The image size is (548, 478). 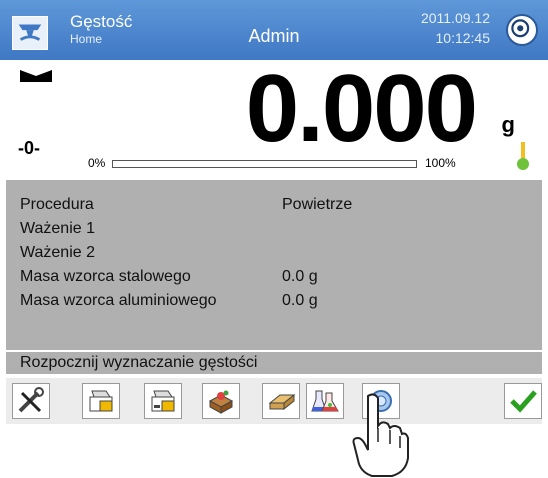 I want to click on sample-button, so click(x=221, y=401).